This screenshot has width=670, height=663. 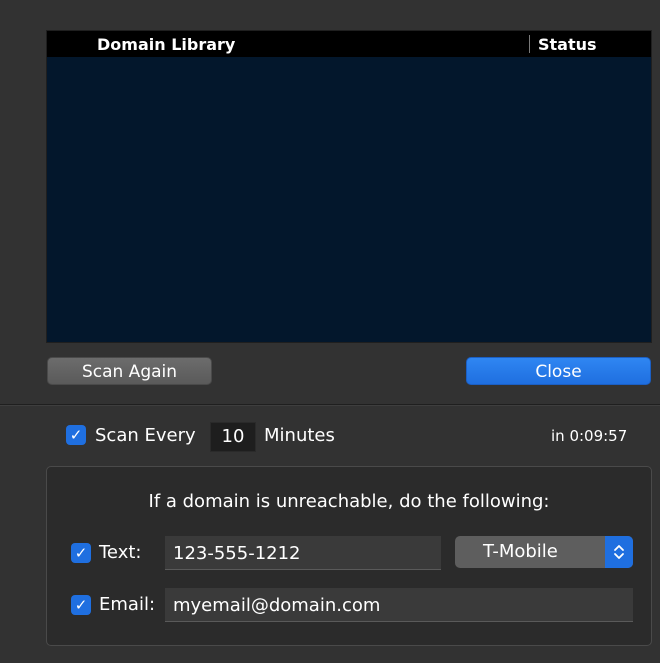 I want to click on scan-every-checkbox: ✓, so click(x=76, y=435).